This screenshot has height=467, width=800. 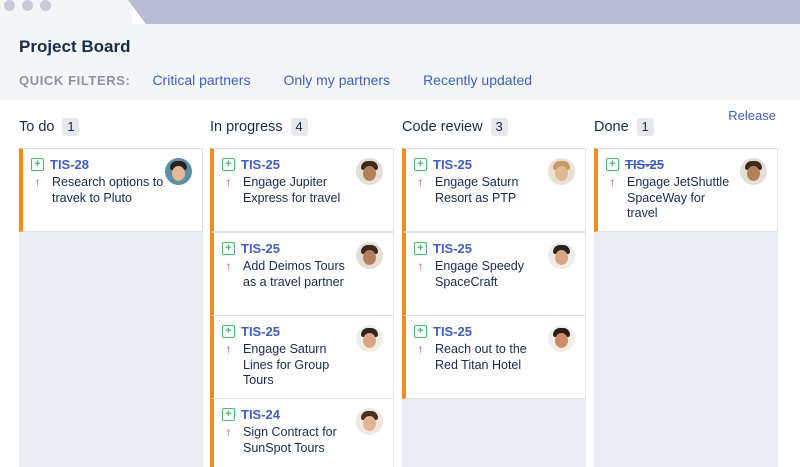 What do you see at coordinates (672, 198) in the screenshot?
I see `issue-summary-row: ↑ Engage JetShuttle SpaceWay for travel` at bounding box center [672, 198].